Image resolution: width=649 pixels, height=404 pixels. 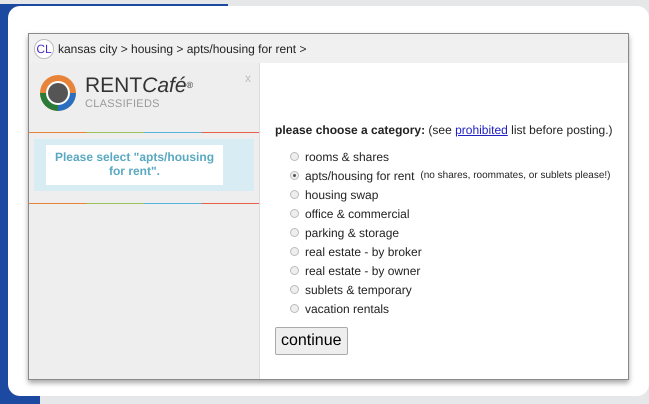 What do you see at coordinates (341, 195) in the screenshot?
I see `option-label: housing swap` at bounding box center [341, 195].